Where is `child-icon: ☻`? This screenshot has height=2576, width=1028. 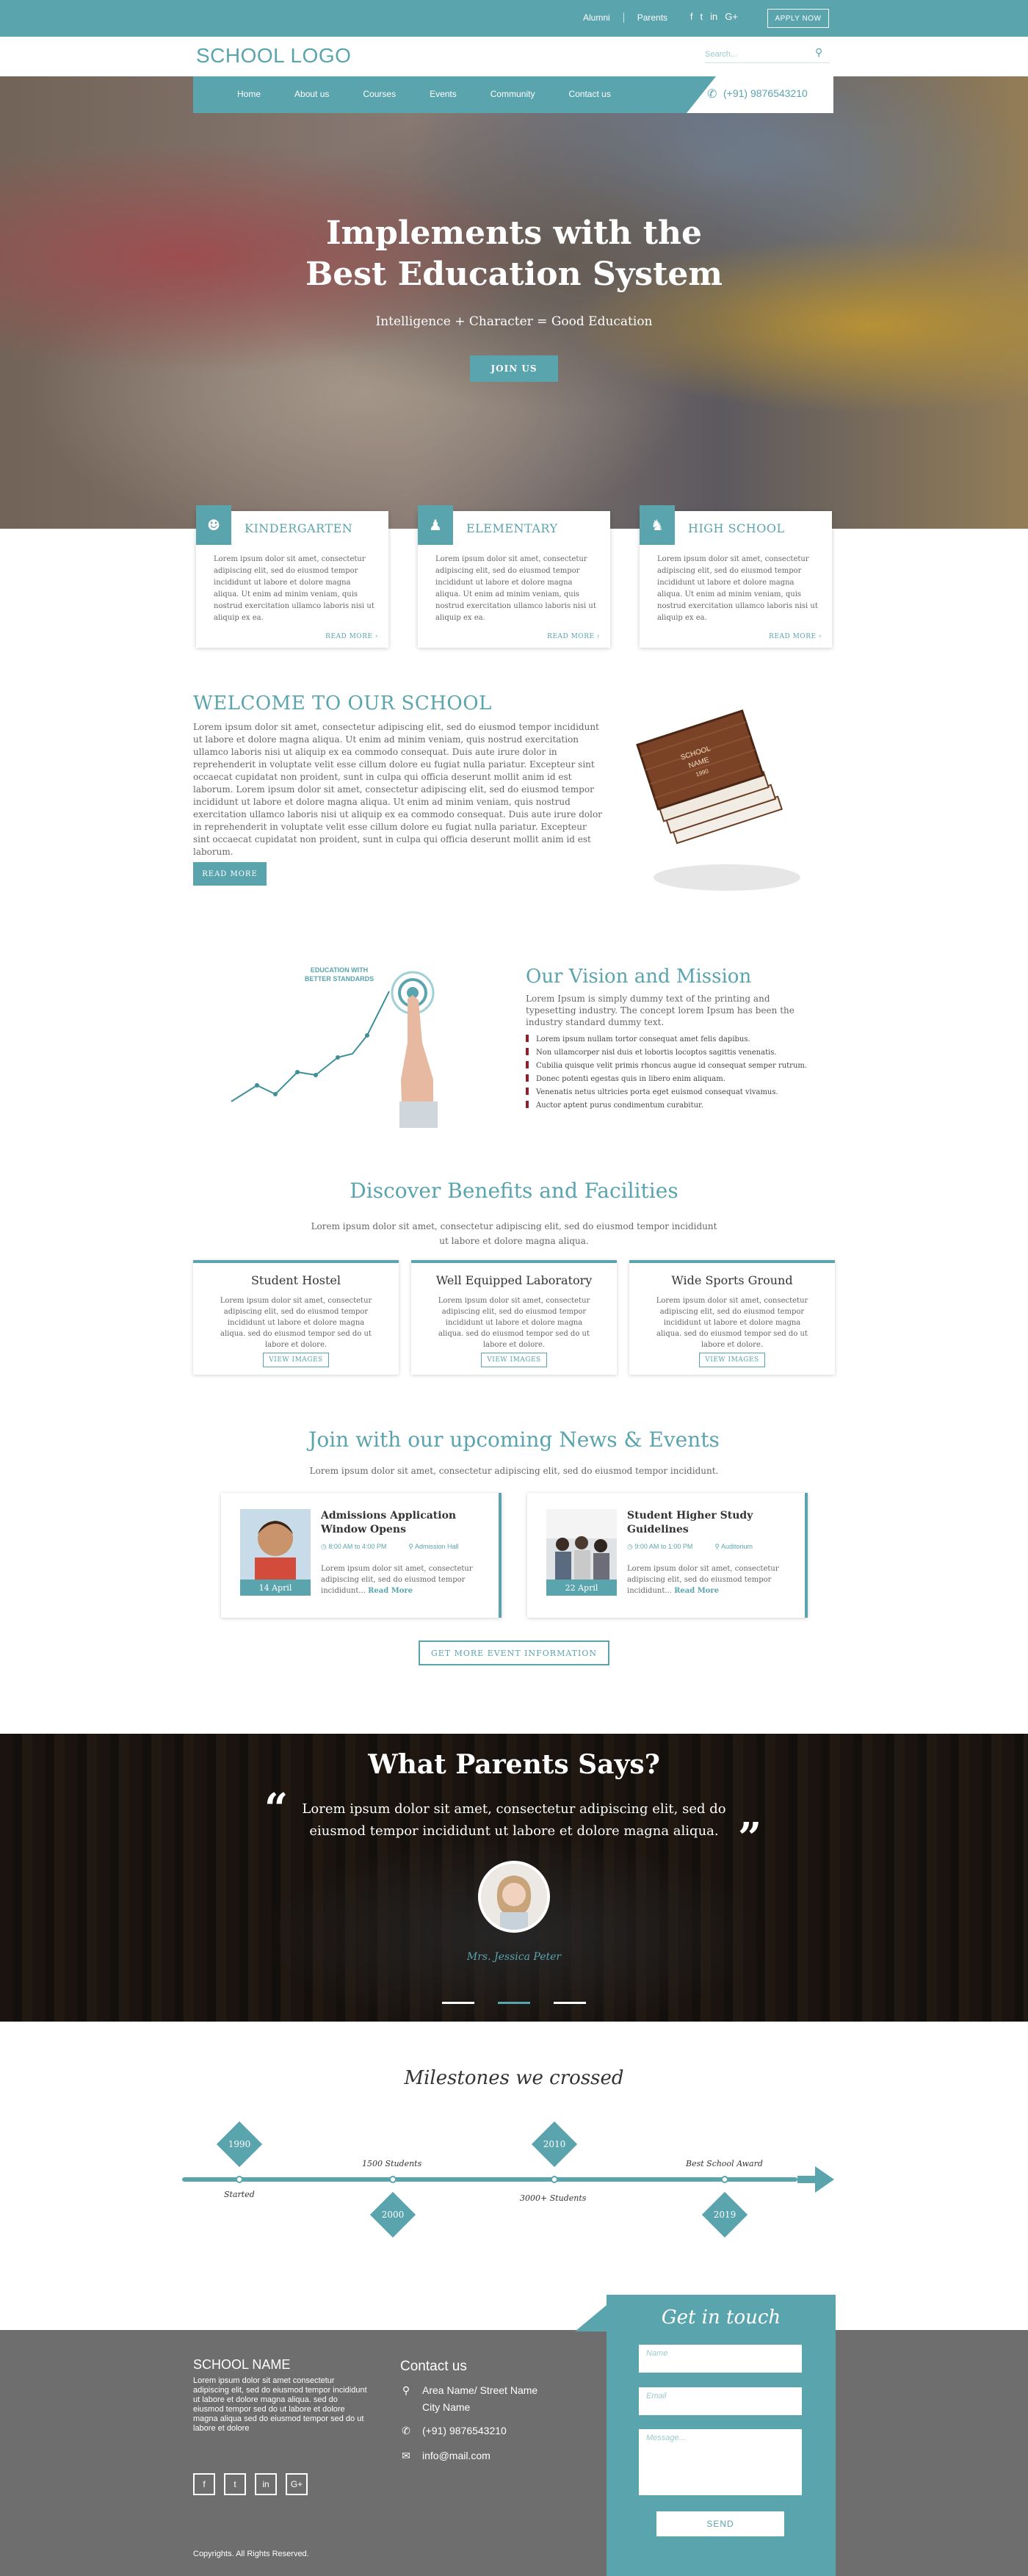 child-icon: ☻ is located at coordinates (214, 525).